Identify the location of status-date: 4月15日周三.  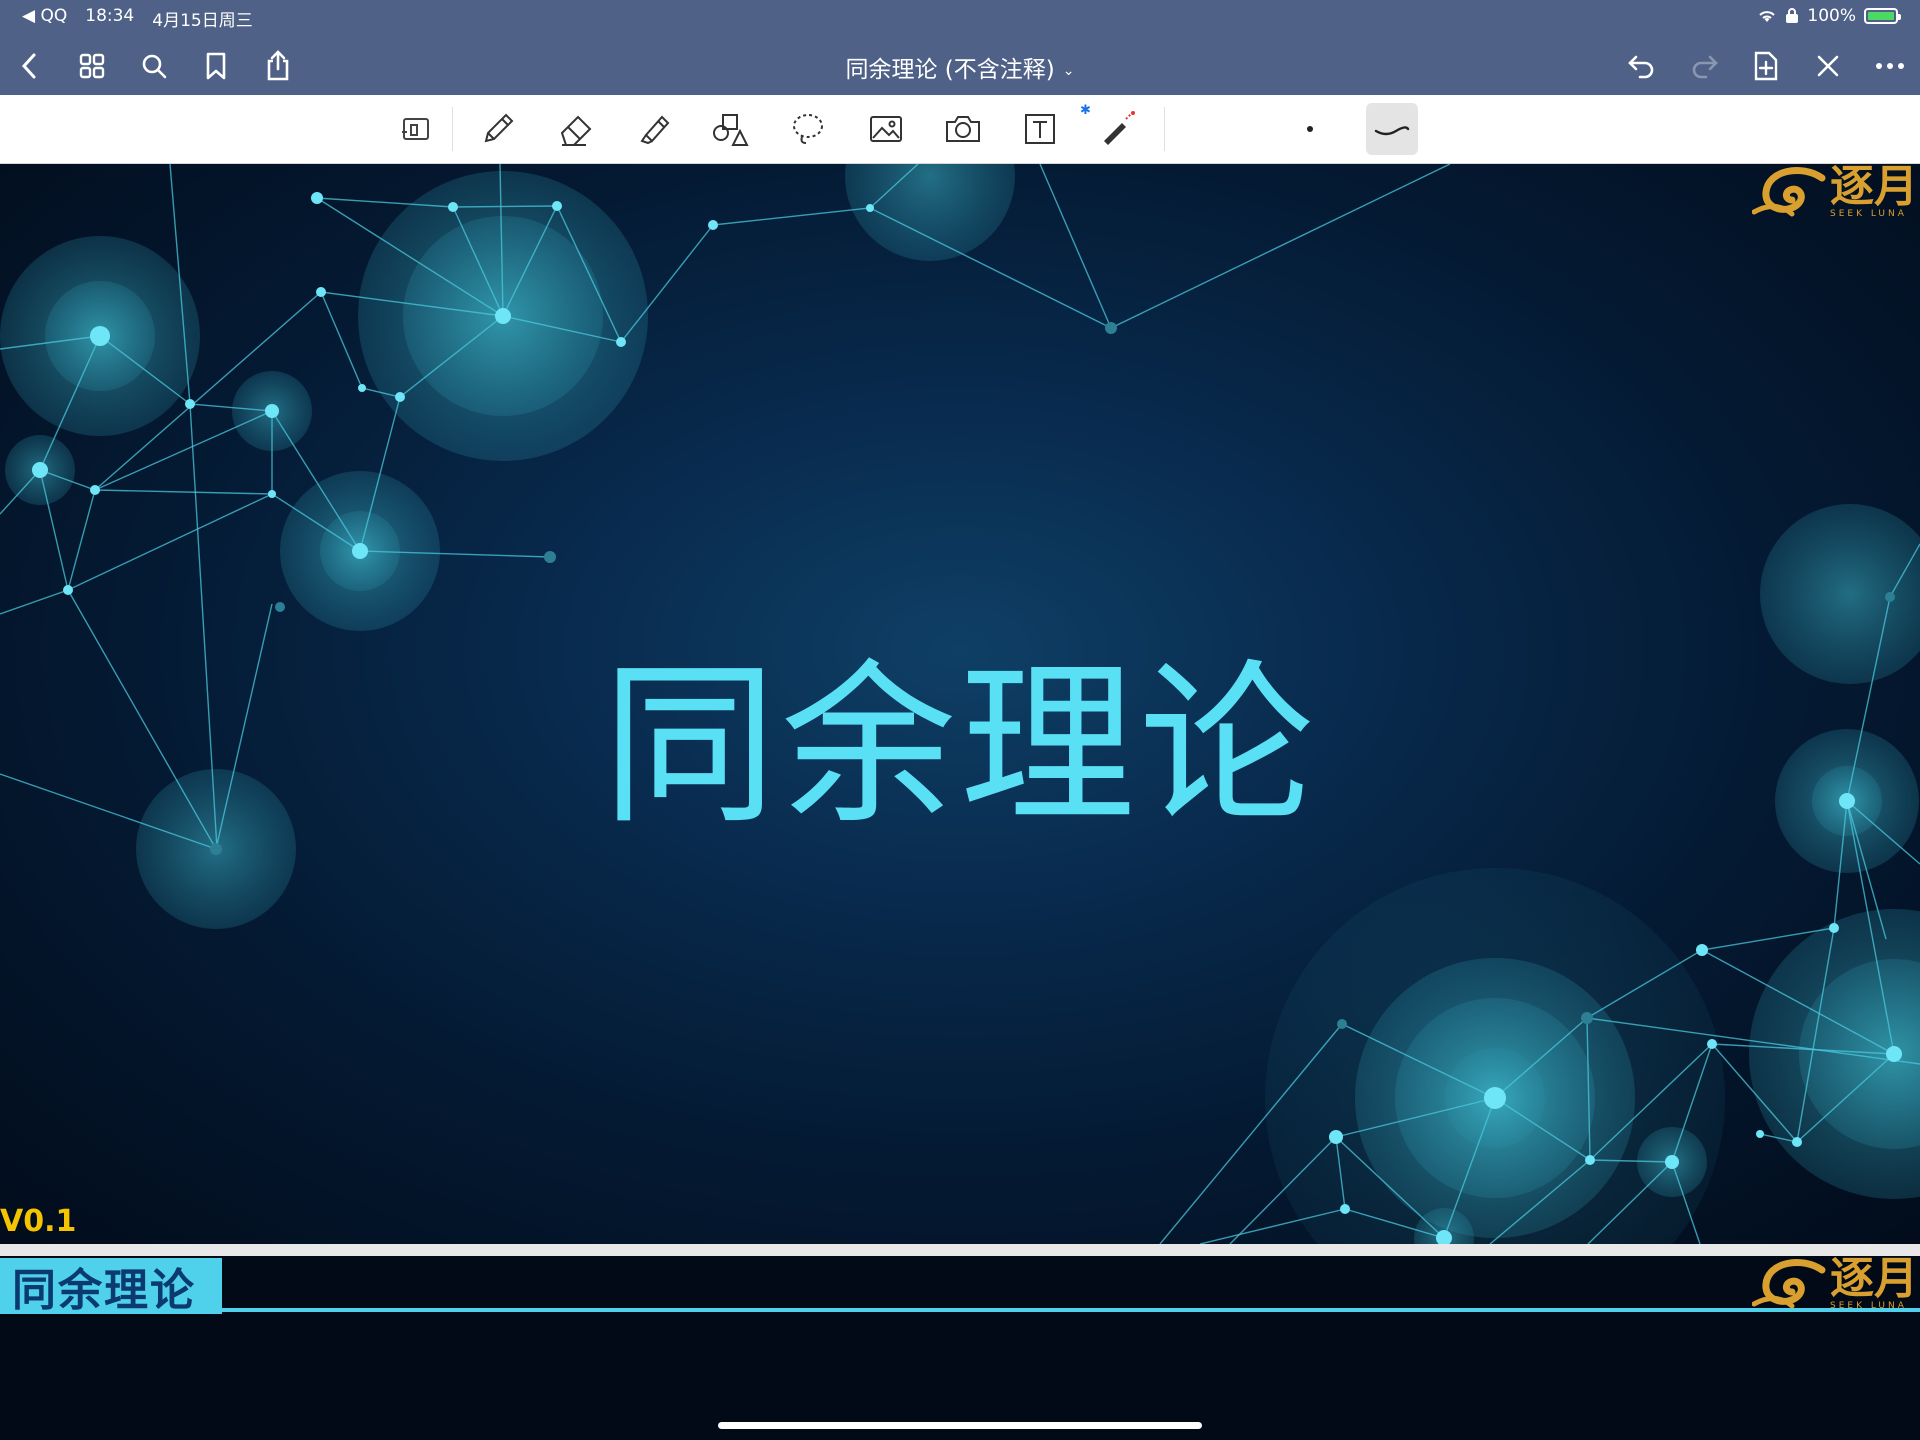
(202, 21).